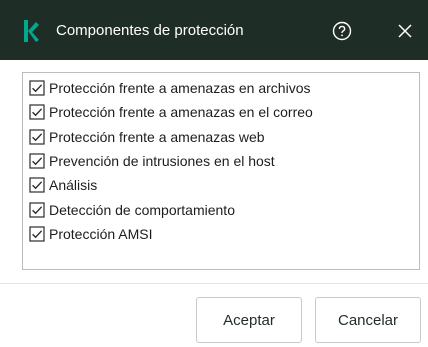 This screenshot has width=428, height=347. Describe the element at coordinates (162, 160) in the screenshot. I see `component-label: Prevención de intrusiones en el host` at that location.